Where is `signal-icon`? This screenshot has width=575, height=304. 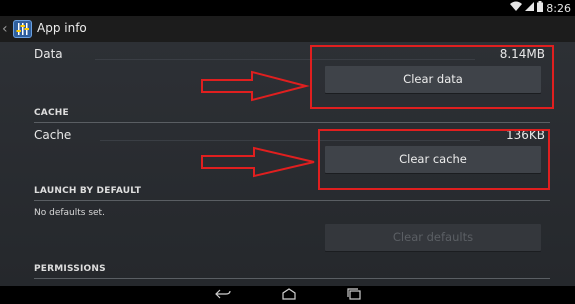 signal-icon is located at coordinates (530, 8).